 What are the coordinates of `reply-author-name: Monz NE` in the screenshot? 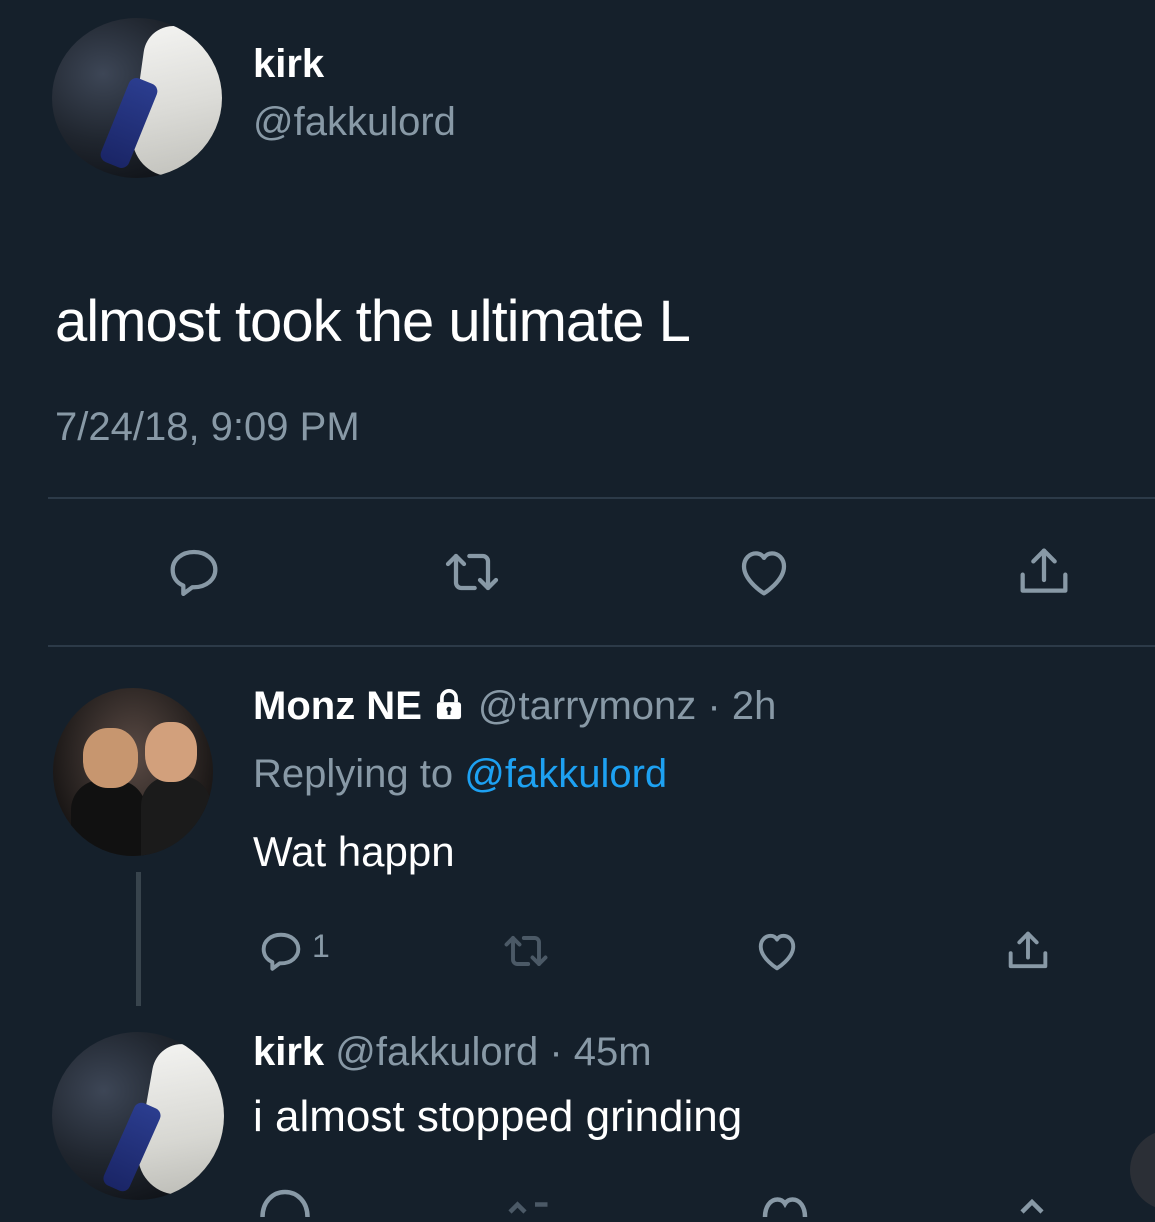 It's located at (337, 706).